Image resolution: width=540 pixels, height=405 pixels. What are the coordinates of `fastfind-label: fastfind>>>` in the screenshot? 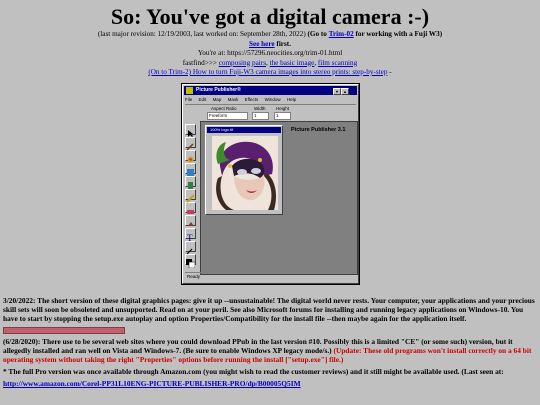 It's located at (199, 62).